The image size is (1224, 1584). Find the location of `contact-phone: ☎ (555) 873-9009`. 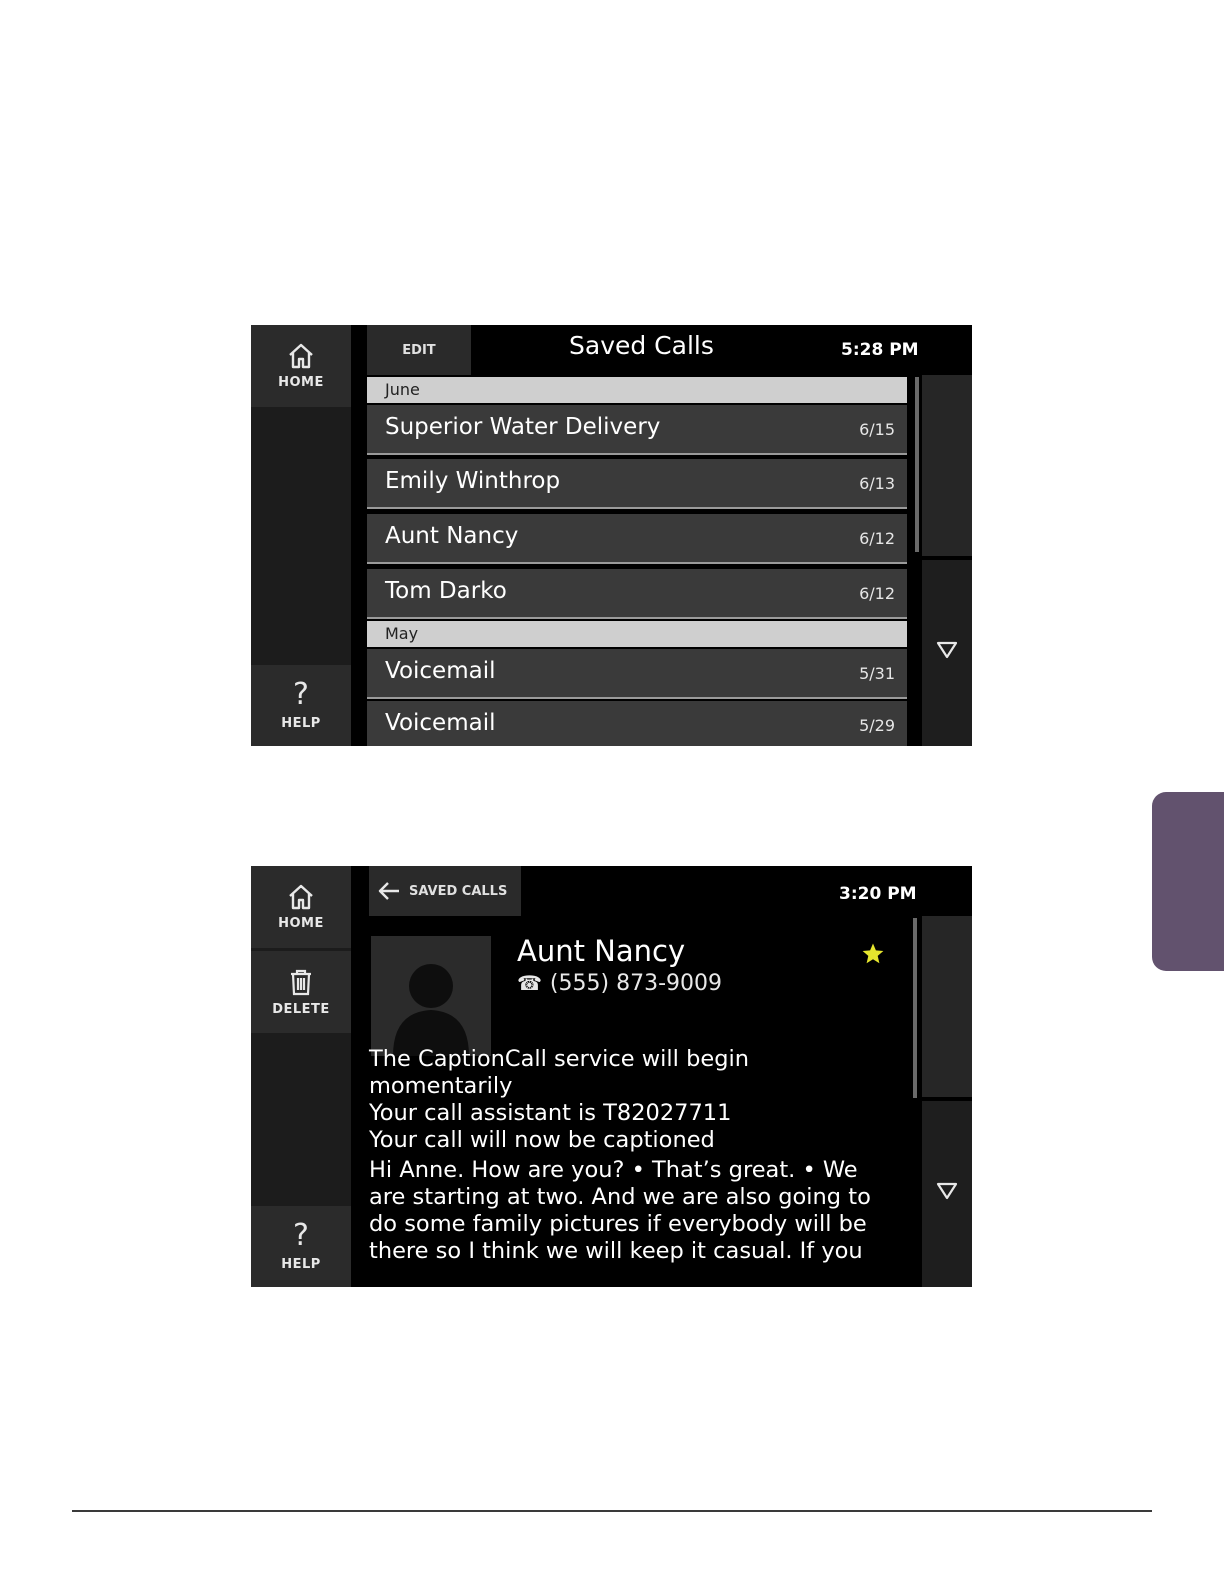

contact-phone: ☎ (555) 873-9009 is located at coordinates (619, 983).